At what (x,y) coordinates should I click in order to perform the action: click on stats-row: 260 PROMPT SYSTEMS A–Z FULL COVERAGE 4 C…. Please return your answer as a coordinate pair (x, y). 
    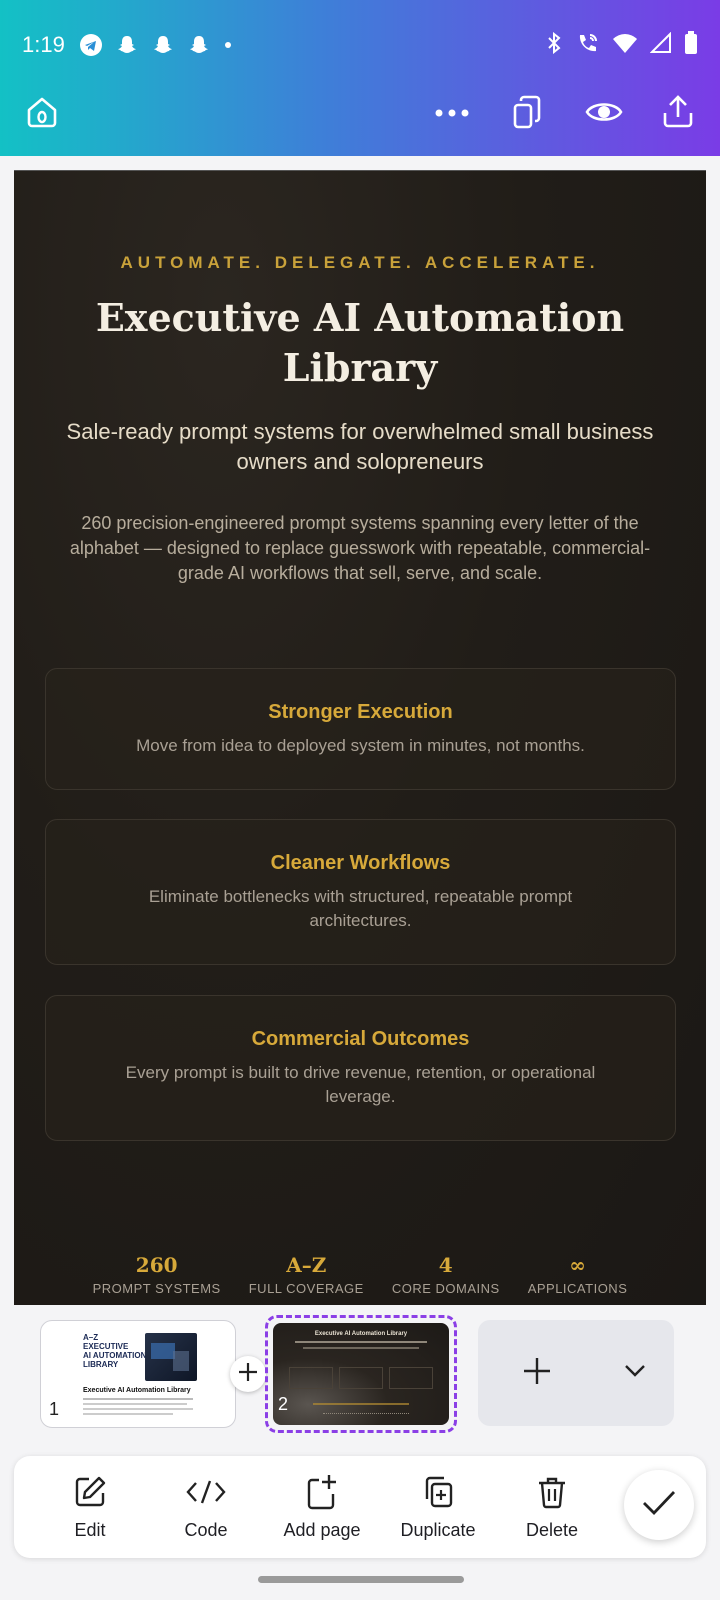
    Looking at the image, I should click on (360, 1274).